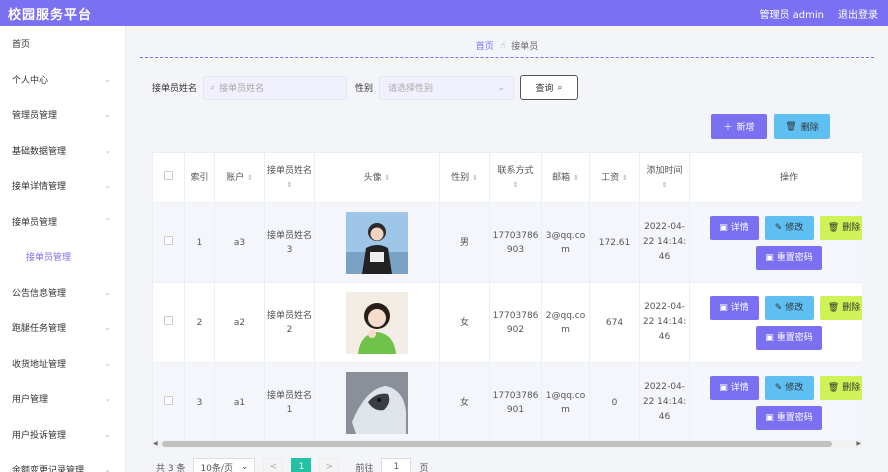 The image size is (888, 472). Describe the element at coordinates (614, 177) in the screenshot. I see `header-salary: 工资 ⇕` at that location.